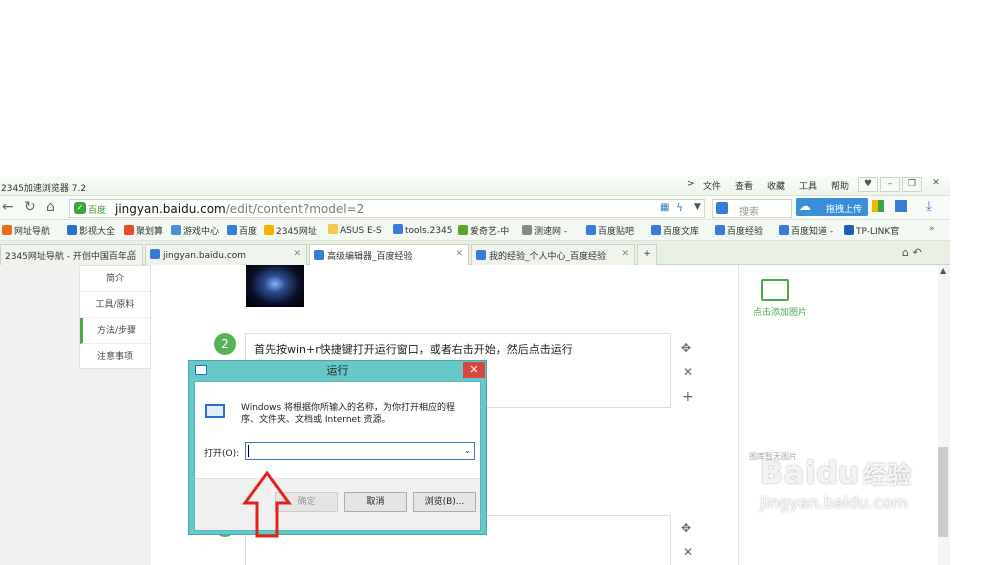  I want to click on watermark-brand2: du, so click(838, 473).